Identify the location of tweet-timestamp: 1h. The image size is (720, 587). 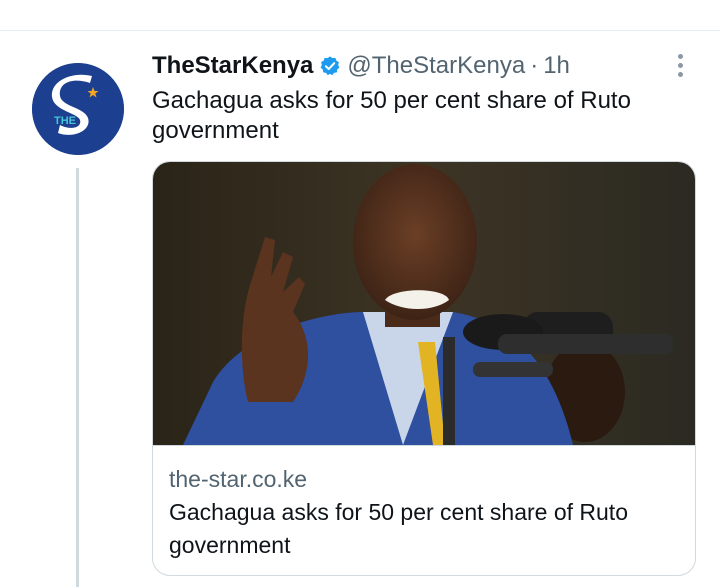
(556, 66).